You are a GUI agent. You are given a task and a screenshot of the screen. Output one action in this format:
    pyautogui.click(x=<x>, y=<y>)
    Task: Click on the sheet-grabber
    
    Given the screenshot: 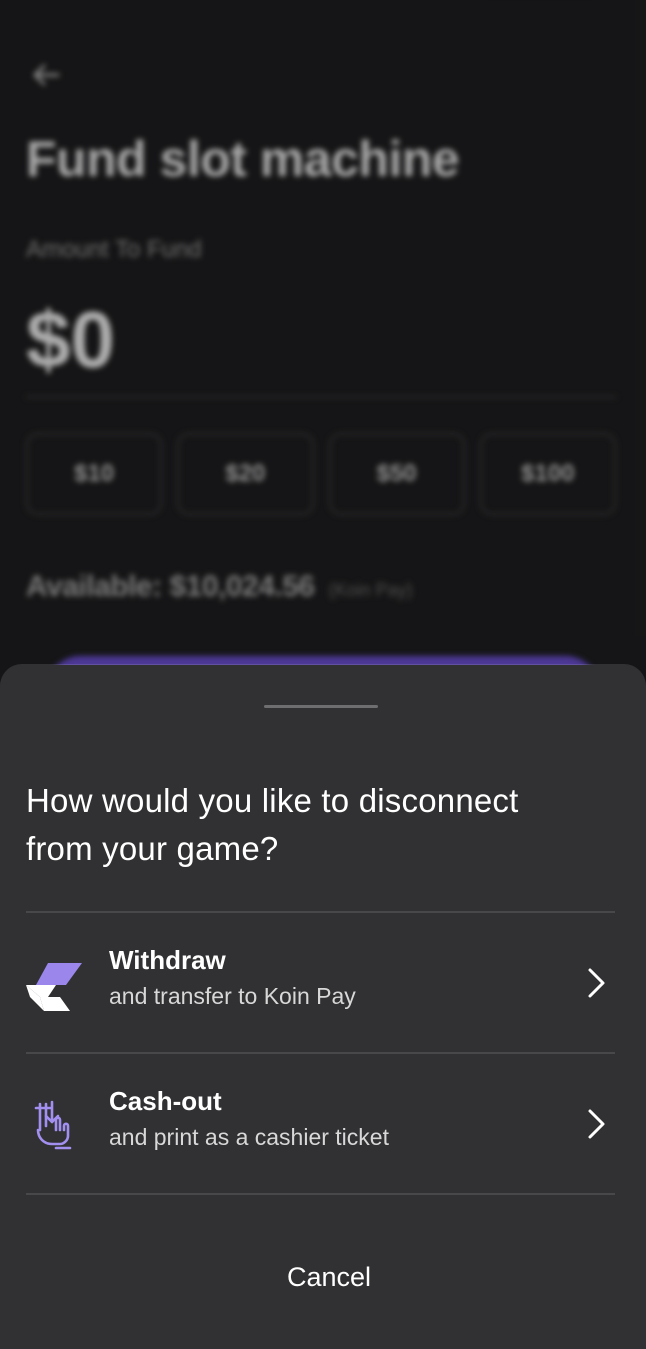 What is the action you would take?
    pyautogui.click(x=321, y=706)
    